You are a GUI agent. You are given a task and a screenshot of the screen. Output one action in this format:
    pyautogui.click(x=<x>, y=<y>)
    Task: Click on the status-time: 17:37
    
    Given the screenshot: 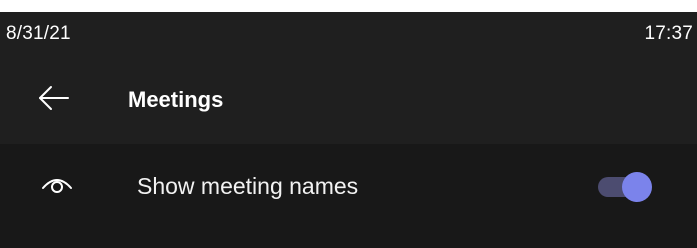 What is the action you would take?
    pyautogui.click(x=668, y=33)
    